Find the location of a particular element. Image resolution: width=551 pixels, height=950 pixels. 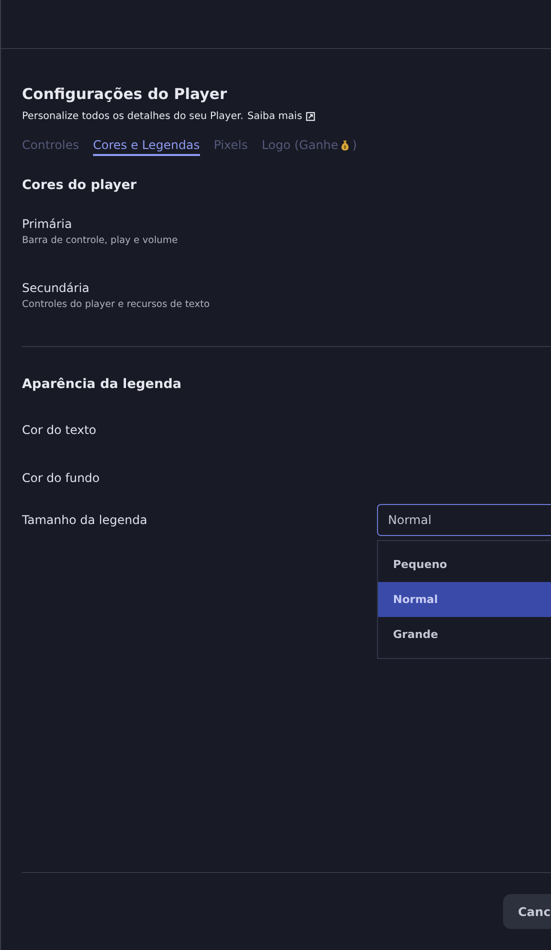

caption-size-select: Normal is located at coordinates (464, 520).